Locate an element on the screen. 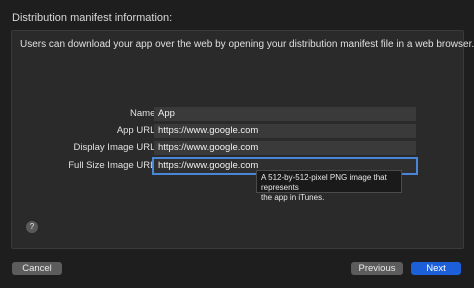 This screenshot has height=288, width=474. name-row: Name: App is located at coordinates (237, 114).